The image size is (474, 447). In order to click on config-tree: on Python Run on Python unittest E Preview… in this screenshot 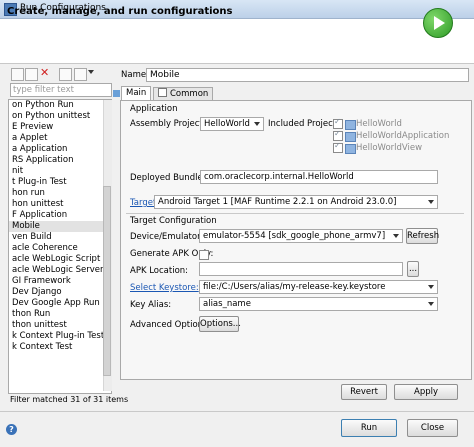, I will do `click(60, 246)`.